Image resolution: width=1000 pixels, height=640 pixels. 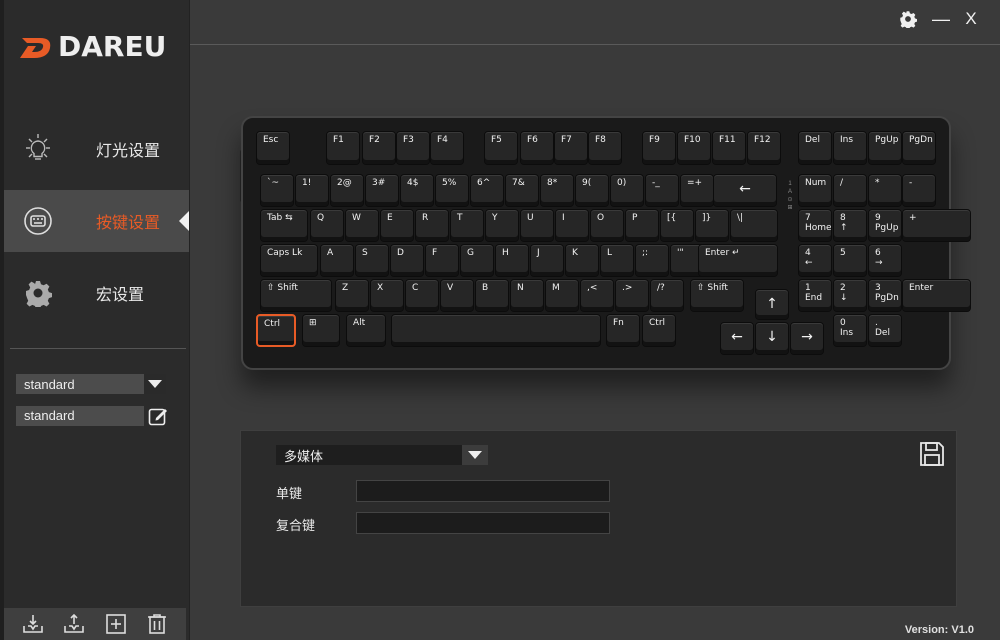 I want to click on key-row5-6: ←, so click(x=737, y=338).